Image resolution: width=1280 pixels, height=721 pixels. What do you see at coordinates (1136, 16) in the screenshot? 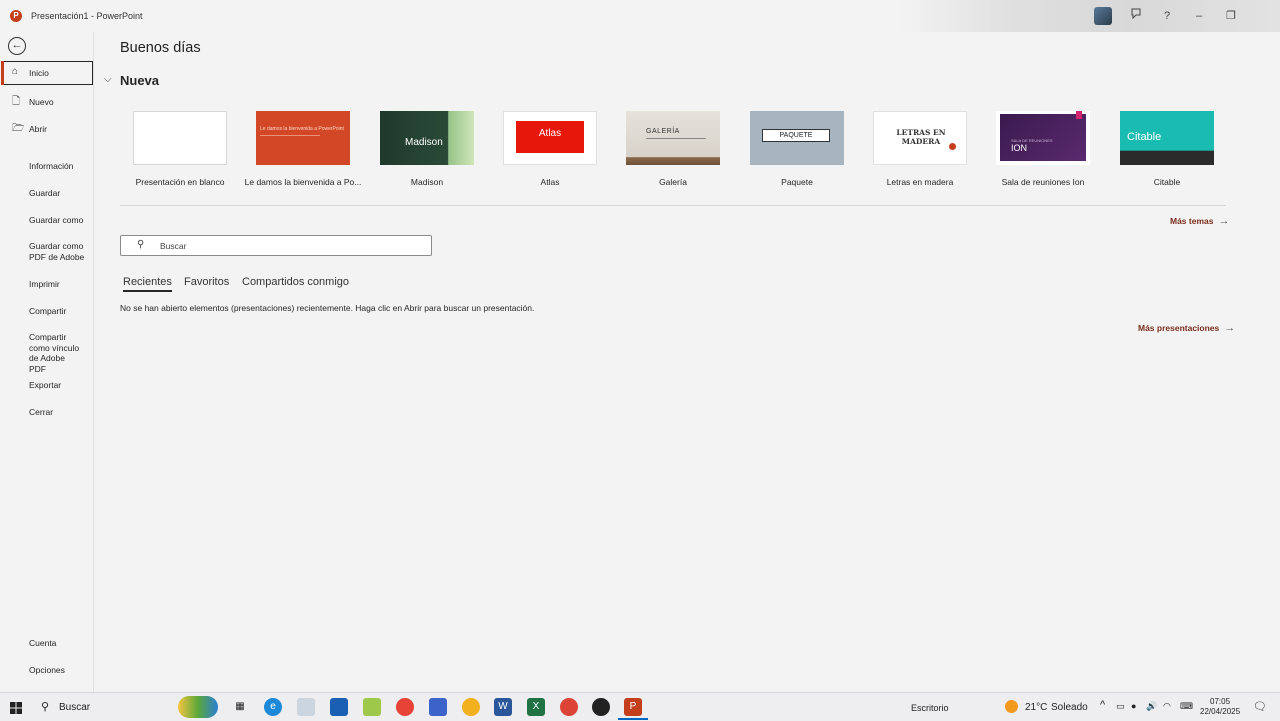
I see `coauthor-icon` at bounding box center [1136, 16].